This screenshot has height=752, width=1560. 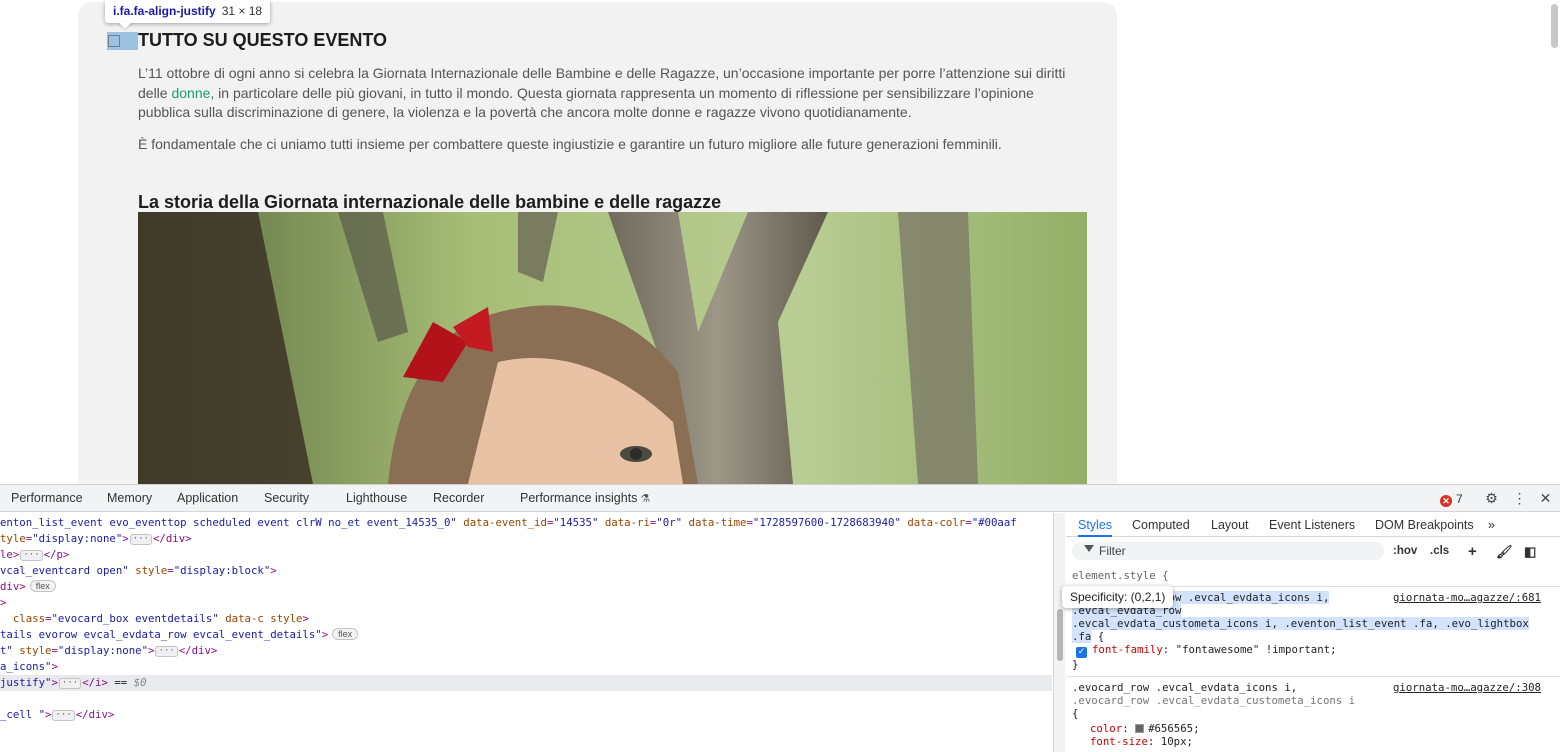 I want to click on dom-node-line: tyle="display:none"> ··· </div>, so click(x=96, y=539).